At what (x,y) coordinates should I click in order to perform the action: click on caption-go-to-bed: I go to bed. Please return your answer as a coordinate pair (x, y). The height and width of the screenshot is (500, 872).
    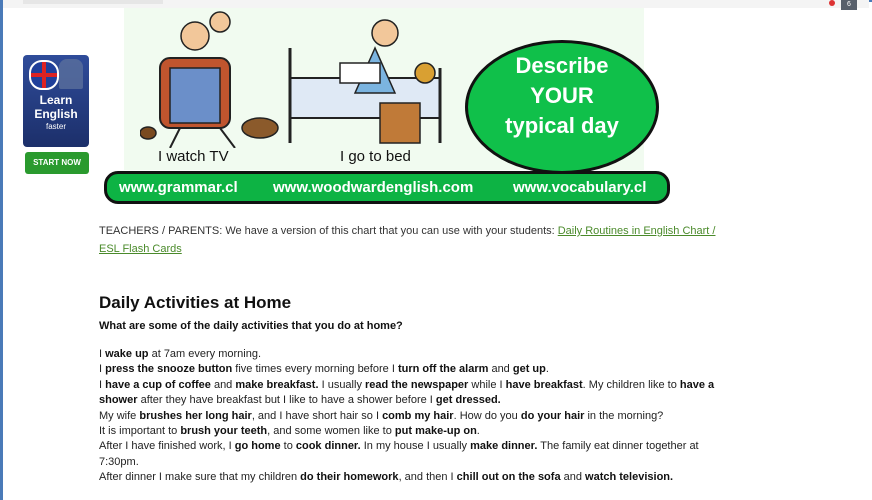
    Looking at the image, I should click on (375, 156).